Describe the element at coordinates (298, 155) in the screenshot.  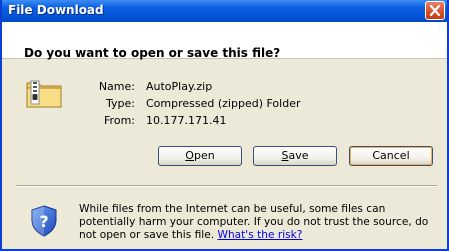
I see `save-label: ave` at that location.